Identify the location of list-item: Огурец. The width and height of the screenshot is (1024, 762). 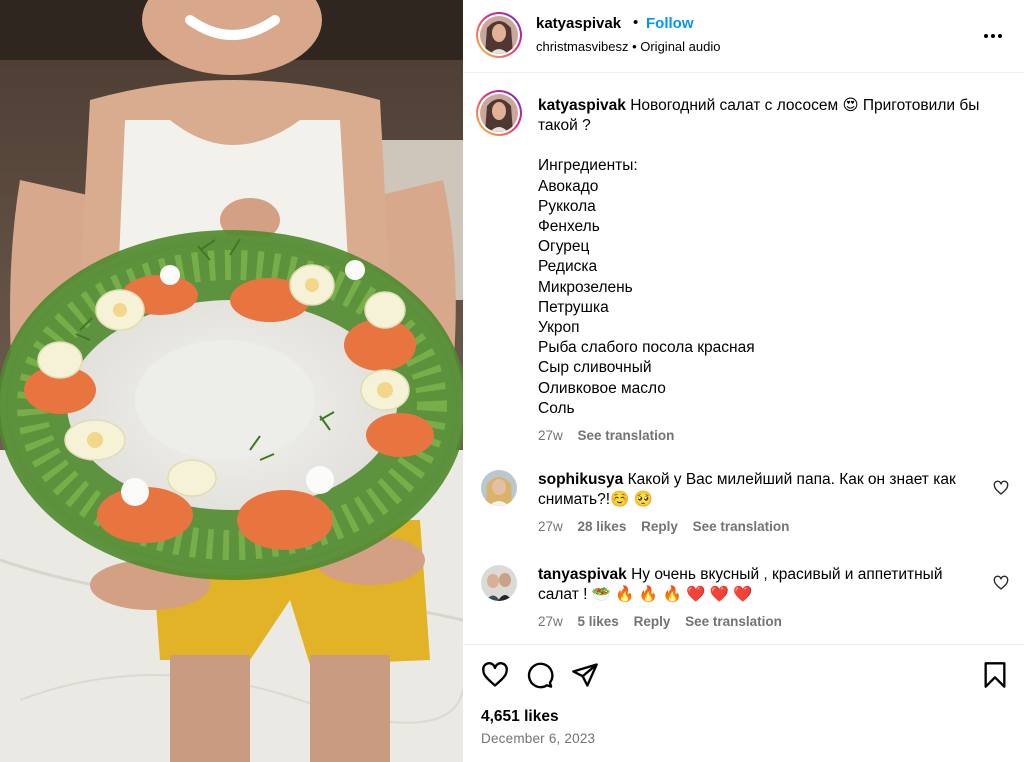
(564, 247).